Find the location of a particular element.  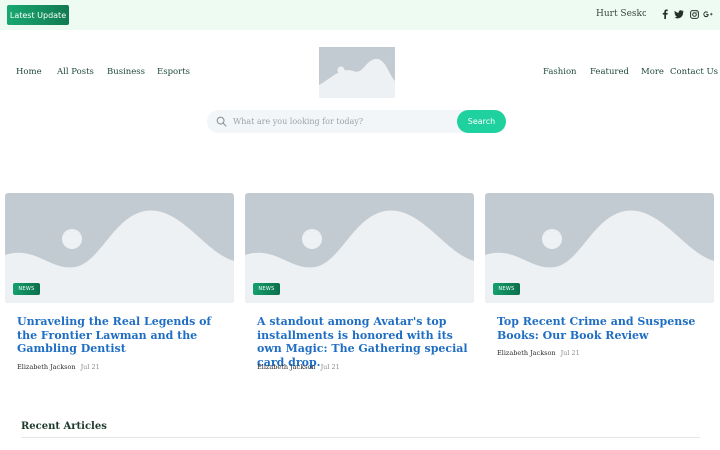

google-plus-icon is located at coordinates (708, 14).